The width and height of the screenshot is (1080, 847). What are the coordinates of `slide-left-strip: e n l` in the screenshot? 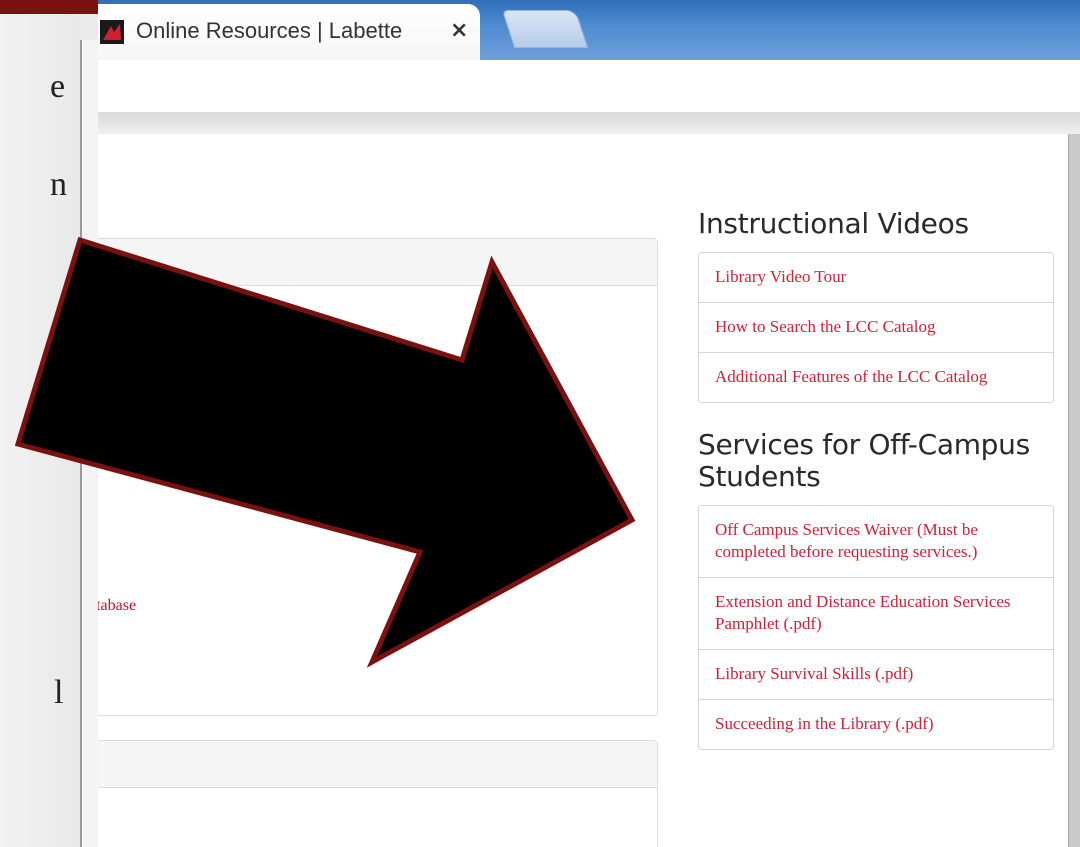 It's located at (40, 430).